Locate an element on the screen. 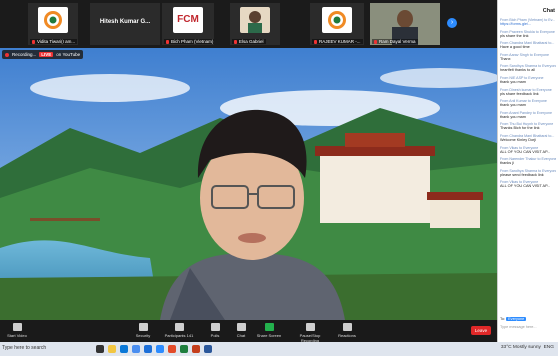  chat-recipient: To: Everyone is located at coordinates (513, 319).